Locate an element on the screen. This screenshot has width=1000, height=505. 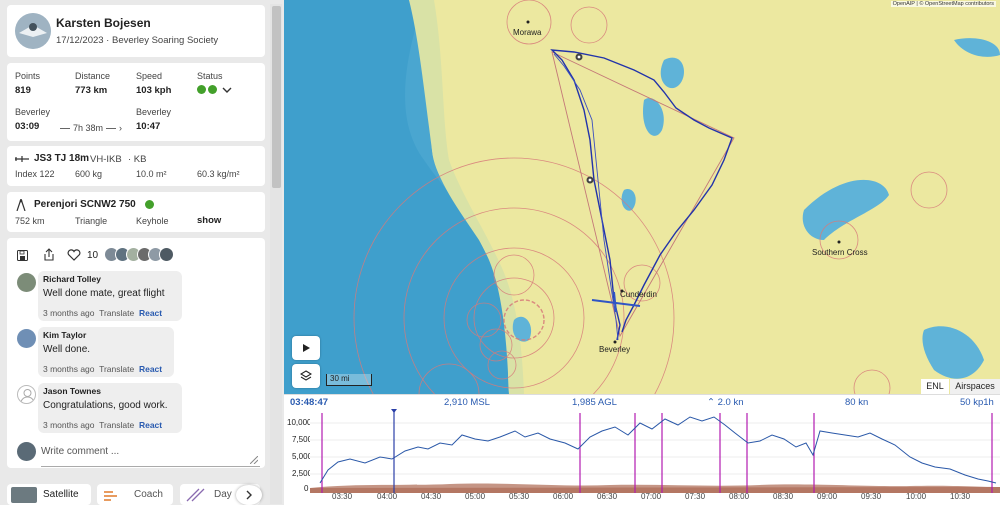
save-icon is located at coordinates (22, 255).